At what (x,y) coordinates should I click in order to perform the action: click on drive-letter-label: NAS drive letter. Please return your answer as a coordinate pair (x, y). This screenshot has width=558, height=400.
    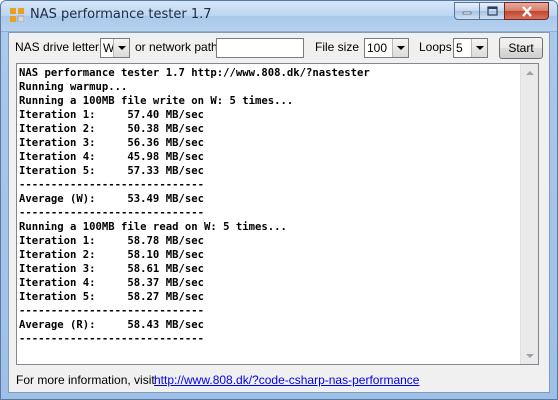
    Looking at the image, I should click on (57, 47).